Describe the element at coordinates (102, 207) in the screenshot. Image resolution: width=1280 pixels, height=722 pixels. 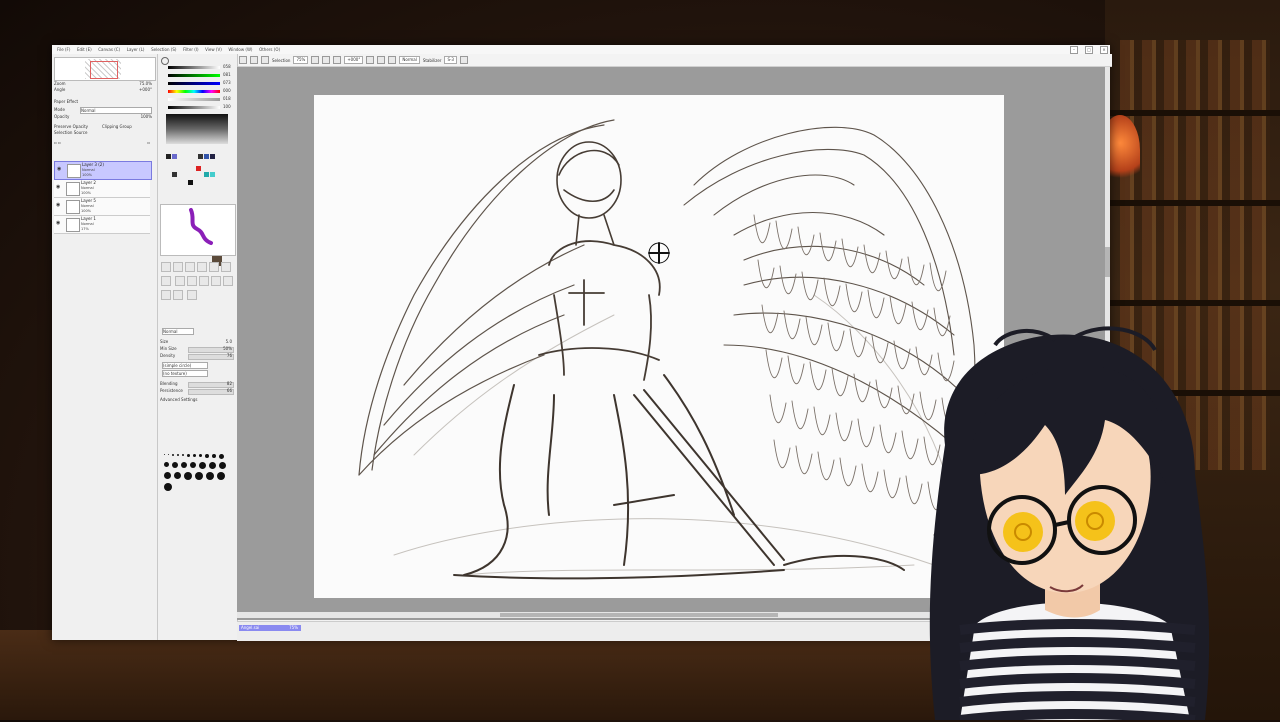
I see `layer-item: ◉ Layer 5 Normal 100%` at that location.